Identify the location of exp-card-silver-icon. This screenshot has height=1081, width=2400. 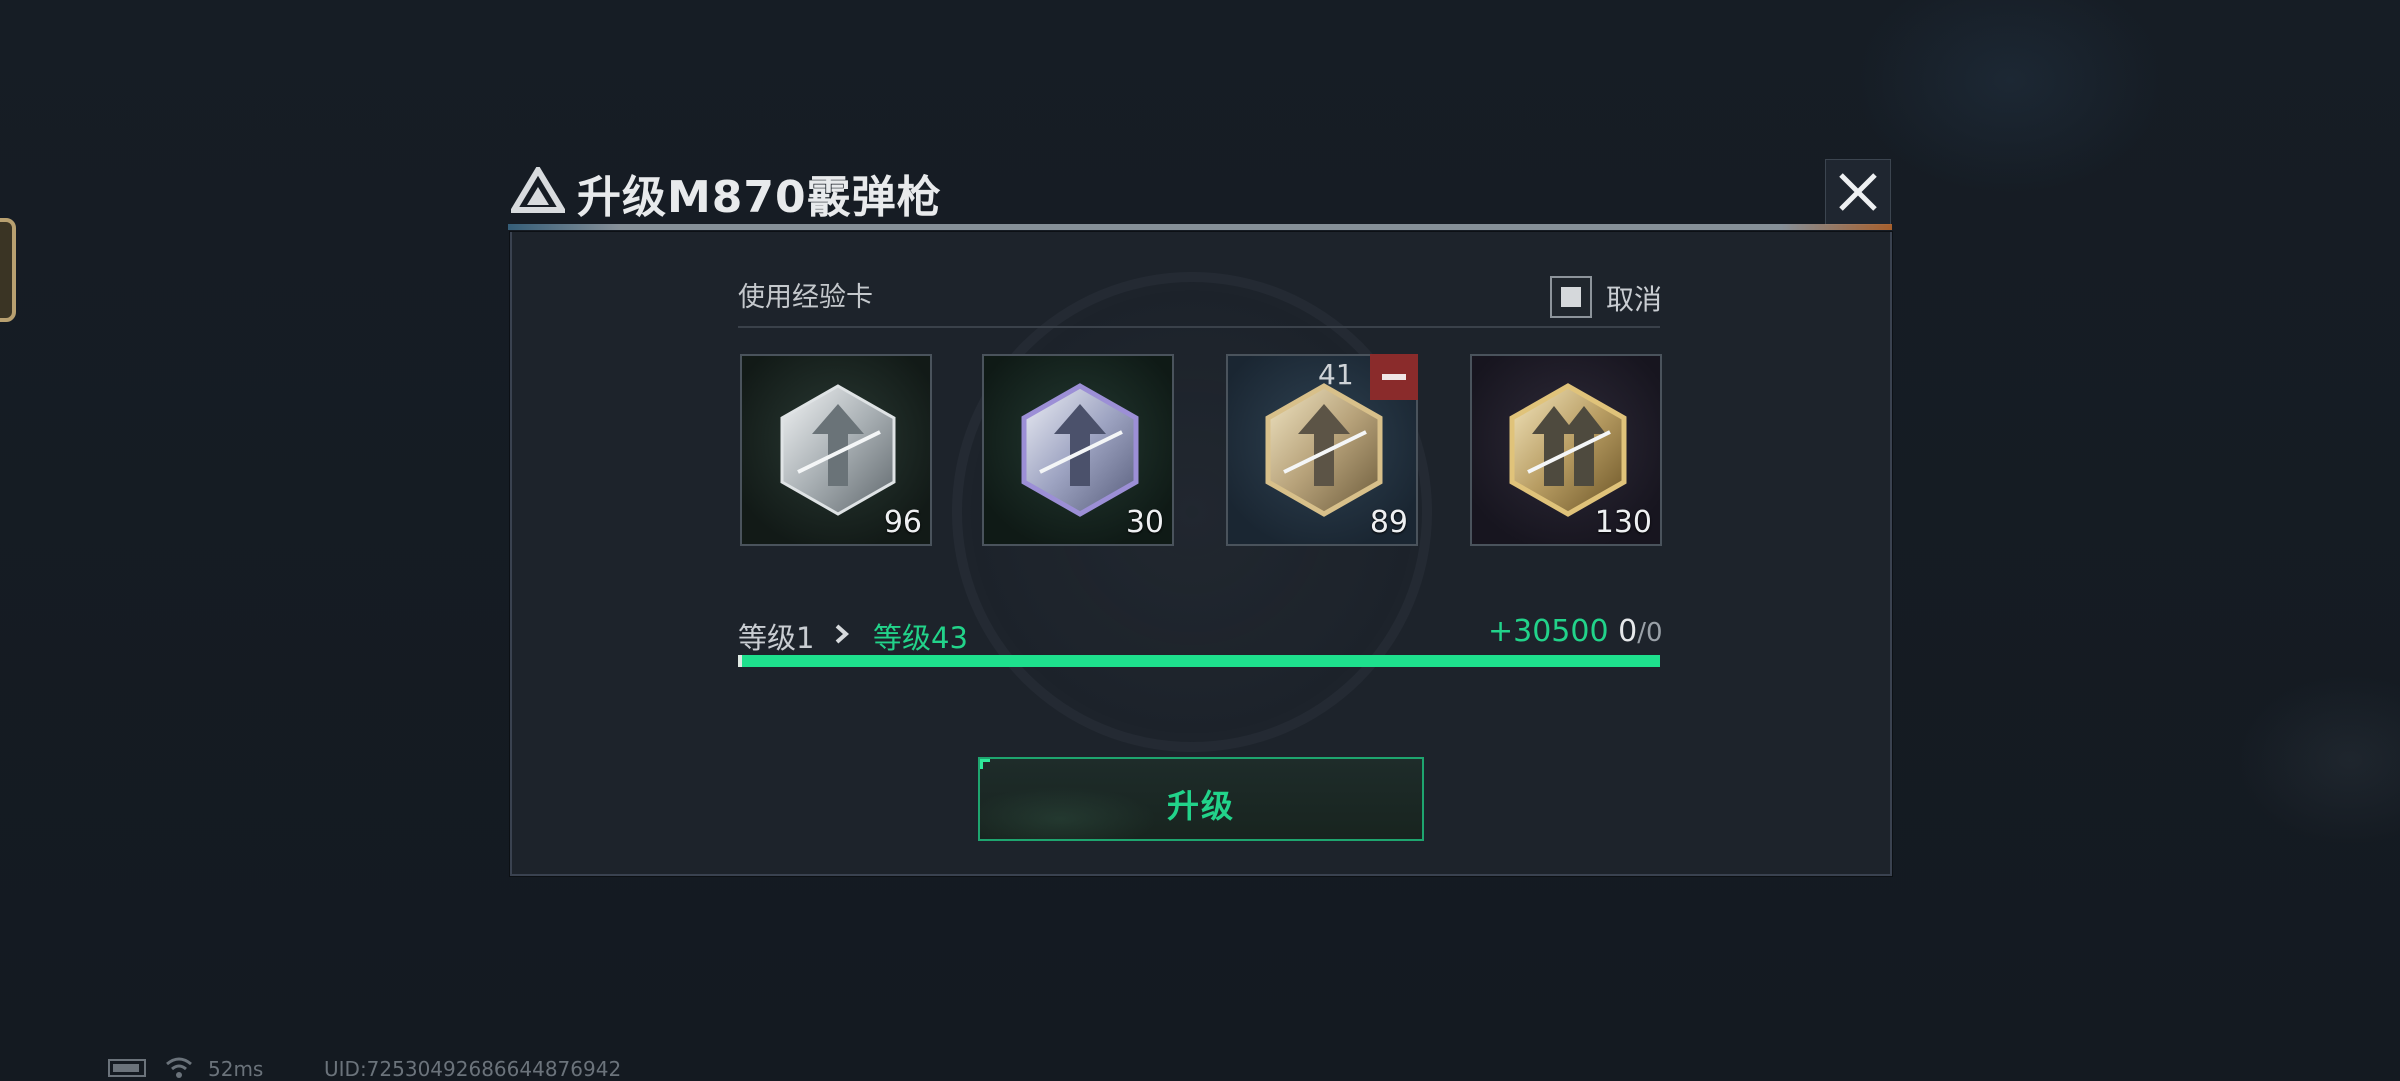
(838, 450).